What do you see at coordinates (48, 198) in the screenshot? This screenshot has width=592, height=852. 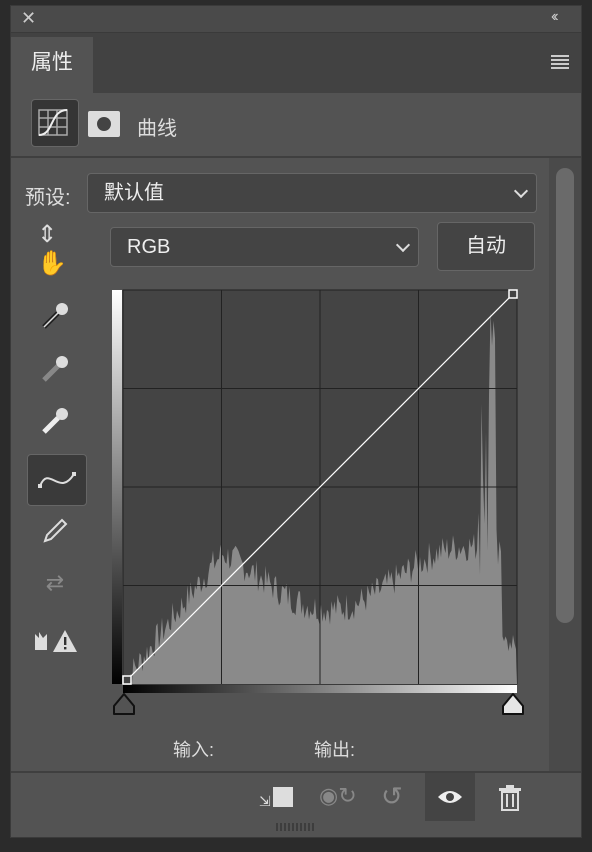 I see `preset-label: 预设:` at bounding box center [48, 198].